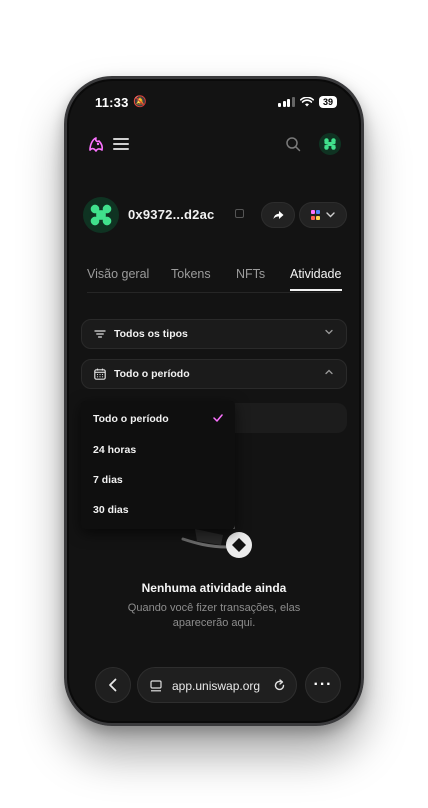 The width and height of the screenshot is (428, 808). I want to click on dropdown-option-all-time: Todo o período, so click(158, 417).